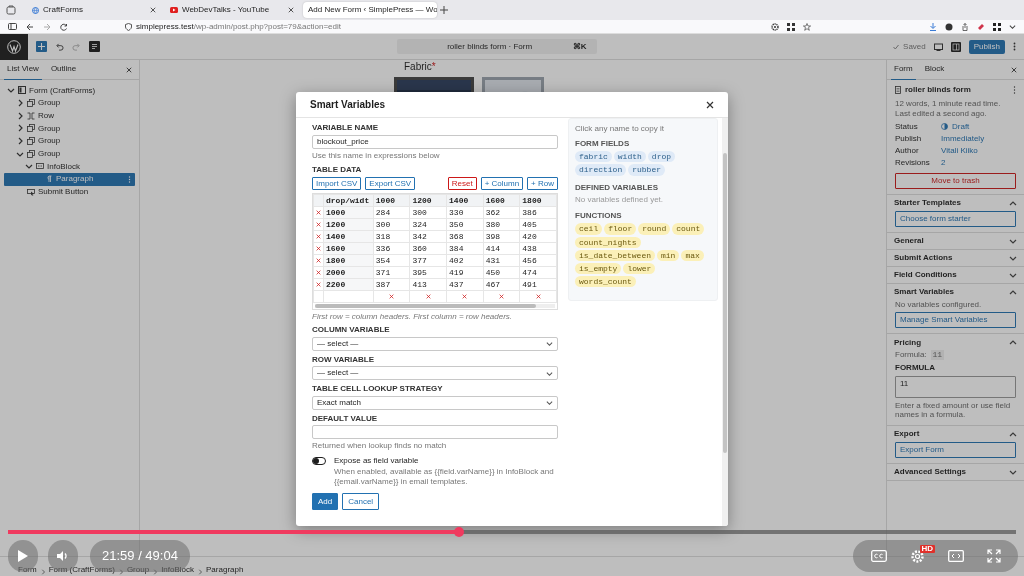 Image resolution: width=1024 pixels, height=576 pixels. What do you see at coordinates (232, 10) in the screenshot?
I see `browser-tab: WebDevTalks - YouTube` at bounding box center [232, 10].